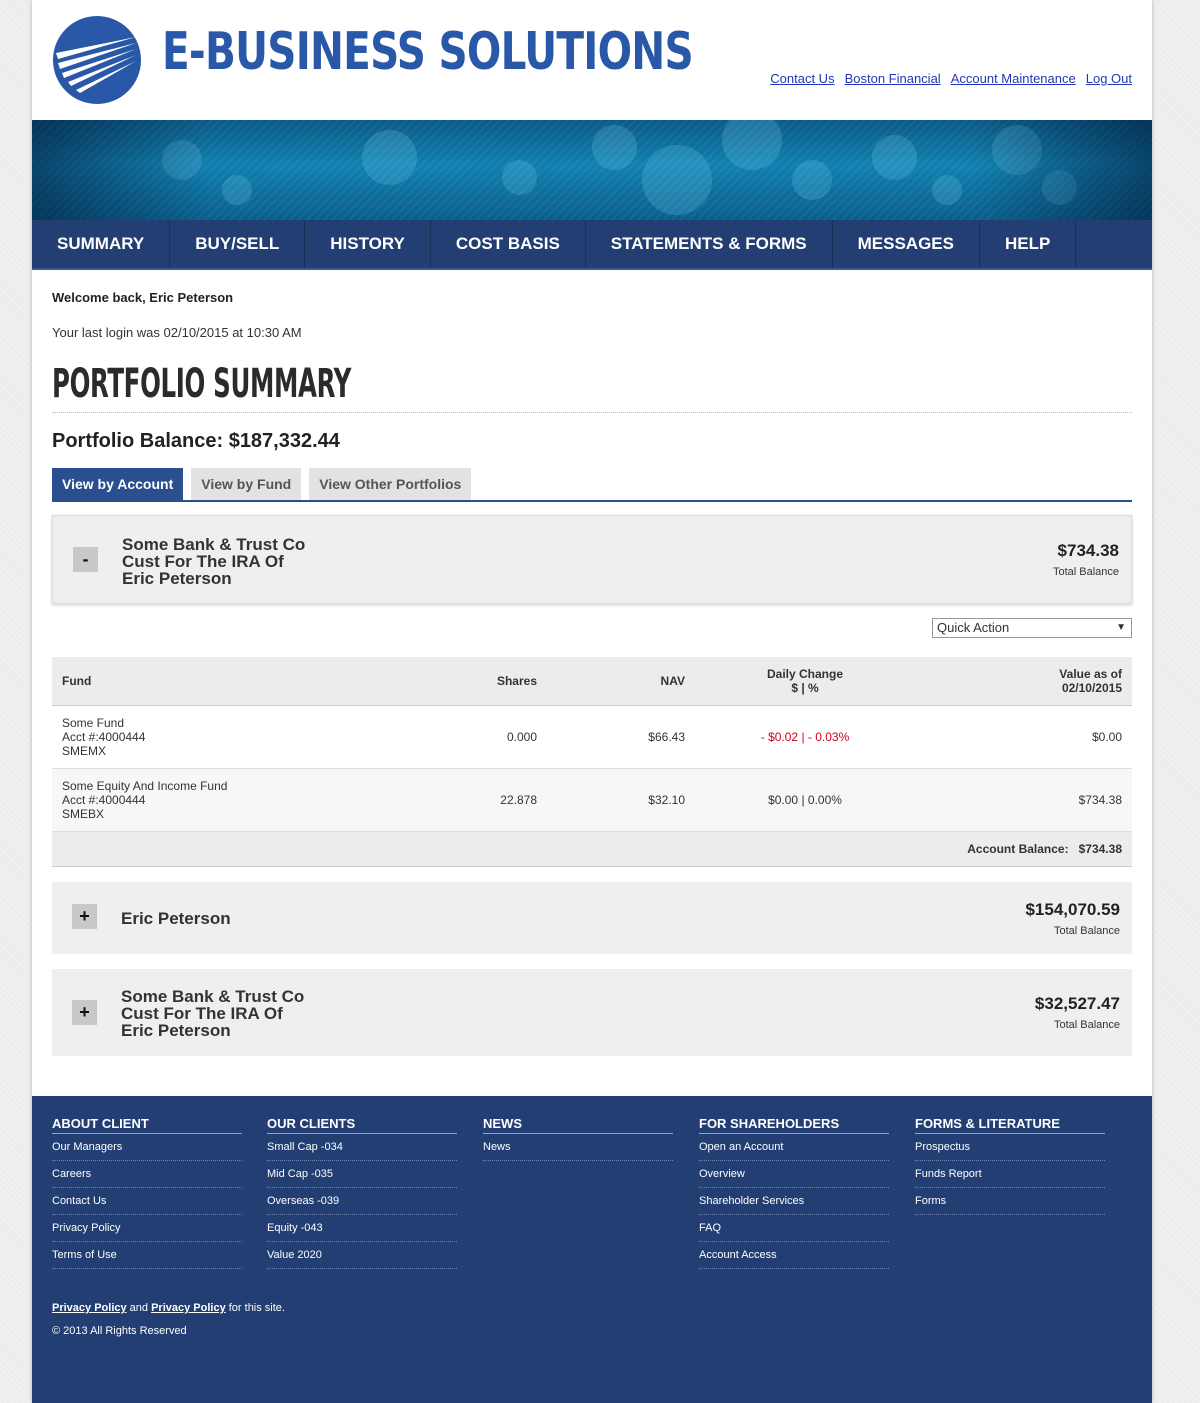 This screenshot has width=1200, height=1403. What do you see at coordinates (147, 1125) in the screenshot?
I see `footer-col-title: ABOUT CLIENT` at bounding box center [147, 1125].